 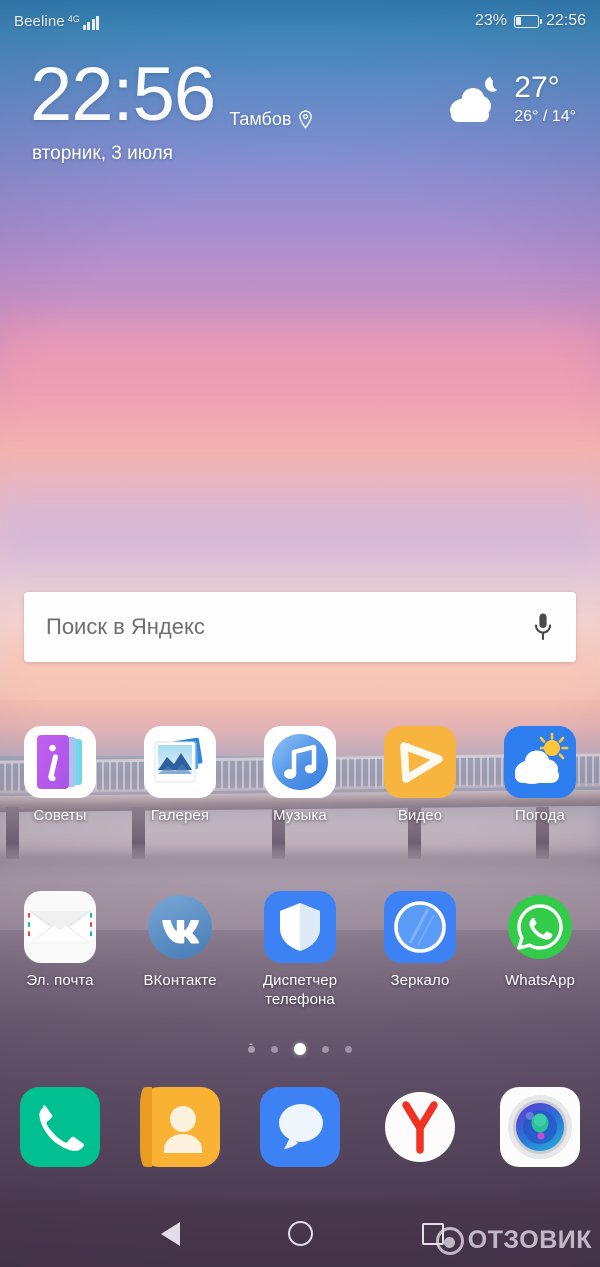 I want to click on page-dot-active, so click(x=300, y=1049).